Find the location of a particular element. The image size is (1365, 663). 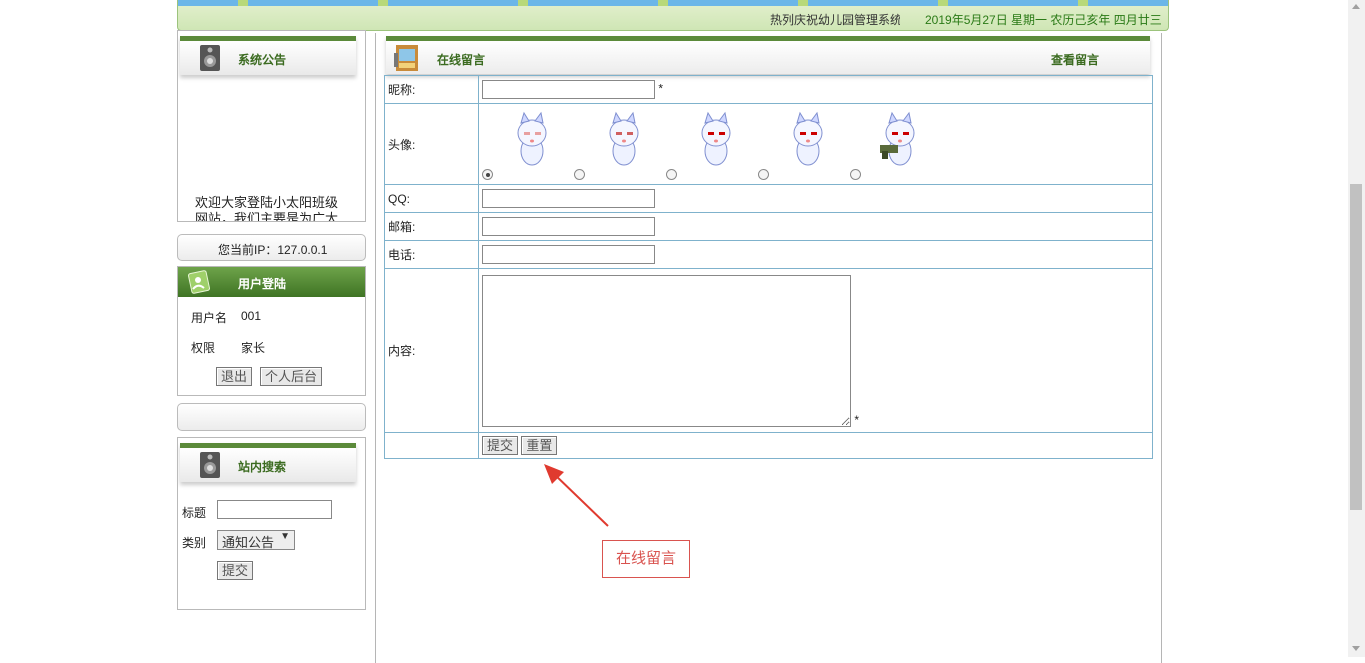

login-header: 用户登陆 is located at coordinates (271, 282).